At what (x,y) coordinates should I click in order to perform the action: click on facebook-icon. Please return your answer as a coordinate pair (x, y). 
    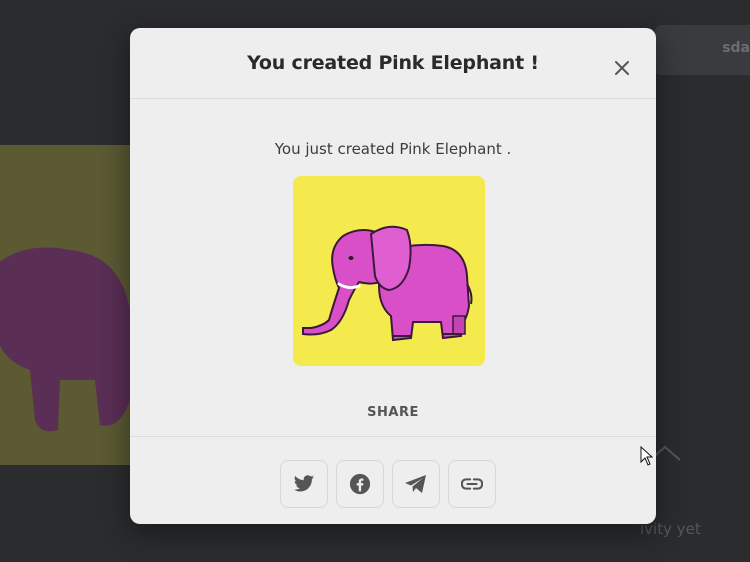
    Looking at the image, I should click on (360, 484).